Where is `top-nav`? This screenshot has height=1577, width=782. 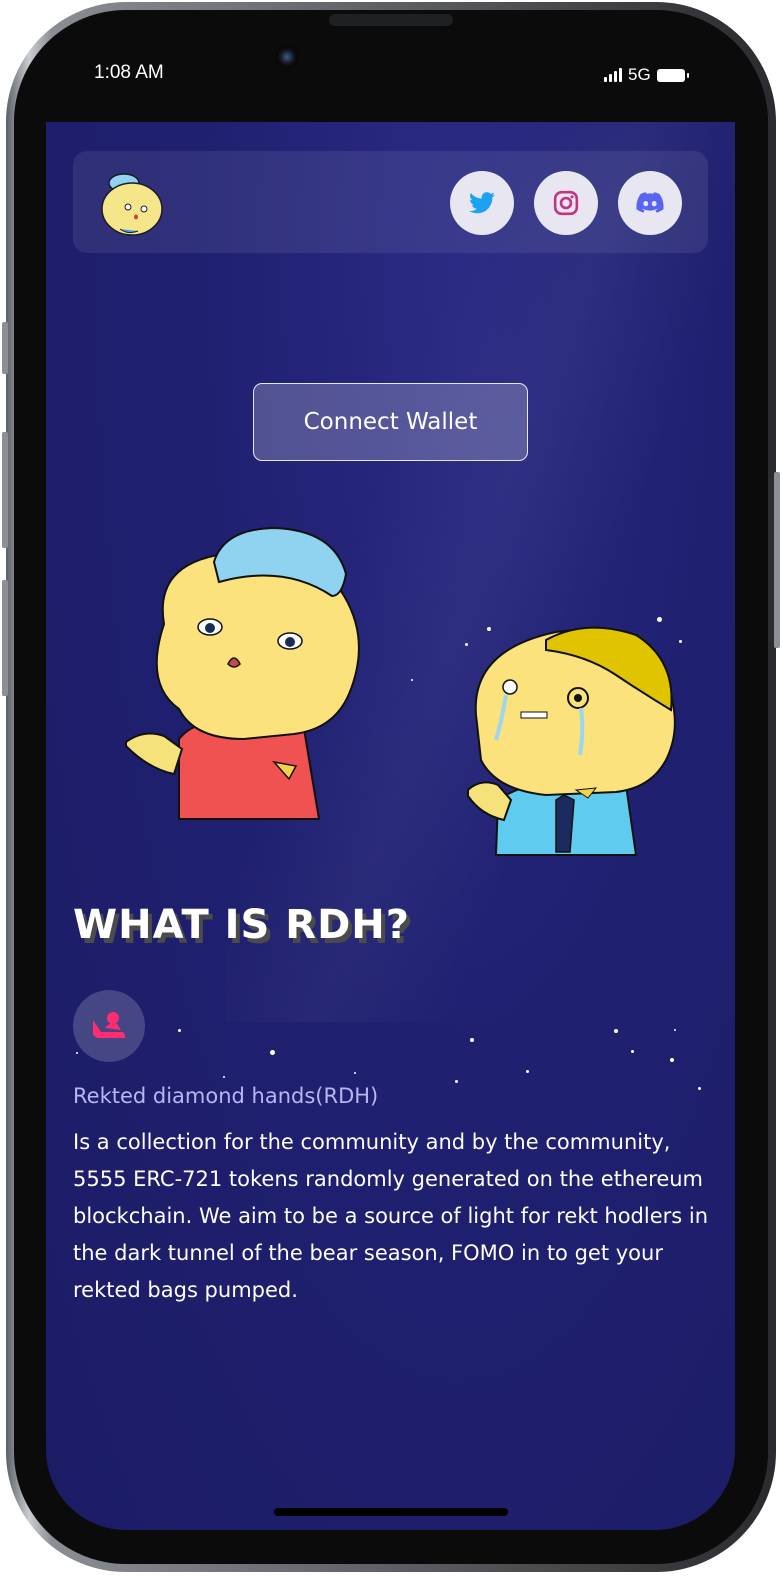 top-nav is located at coordinates (390, 202).